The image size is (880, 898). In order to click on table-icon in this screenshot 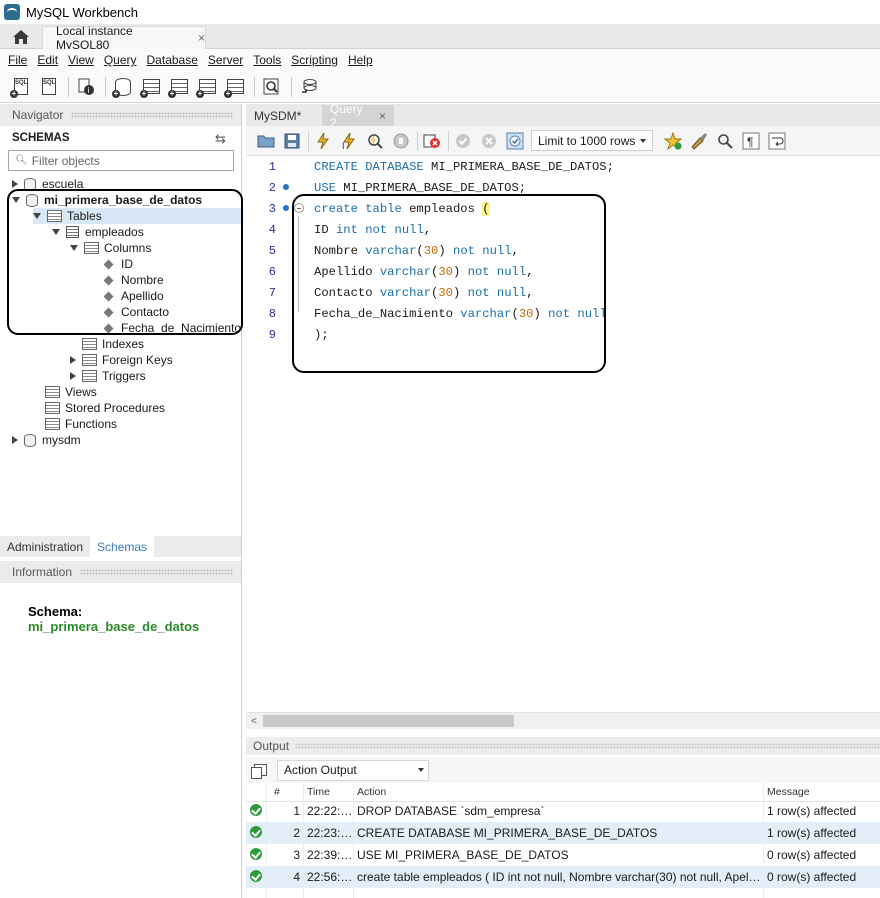, I will do `click(72, 232)`.